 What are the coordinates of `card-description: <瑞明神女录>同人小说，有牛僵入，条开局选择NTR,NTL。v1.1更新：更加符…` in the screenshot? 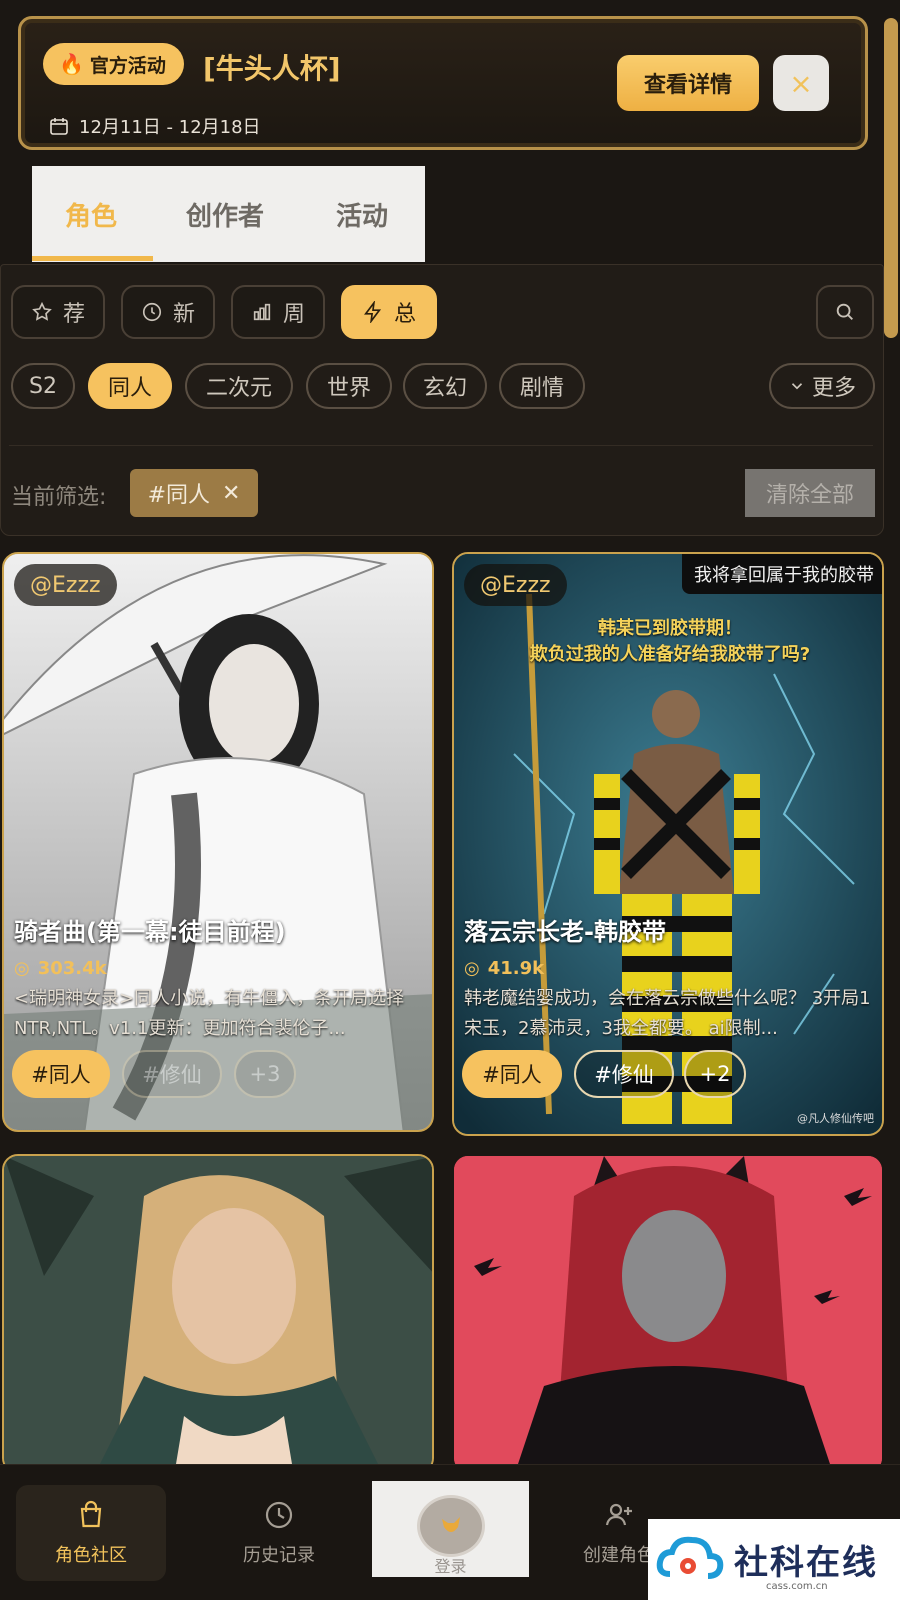 It's located at (209, 1013).